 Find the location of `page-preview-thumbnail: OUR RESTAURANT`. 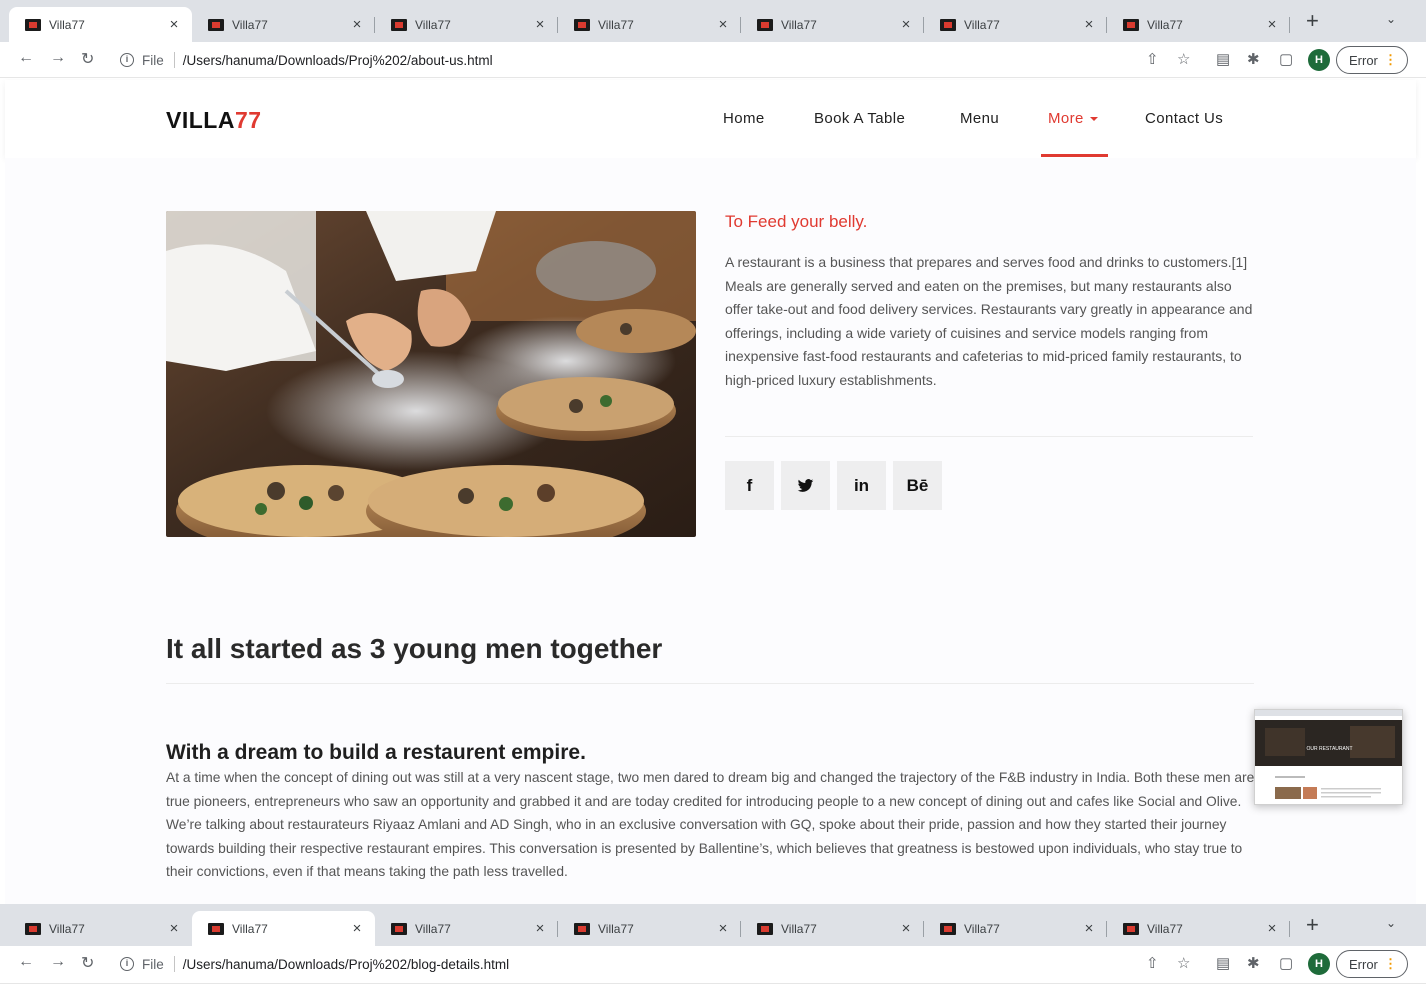

page-preview-thumbnail: OUR RESTAURANT is located at coordinates (1328, 757).